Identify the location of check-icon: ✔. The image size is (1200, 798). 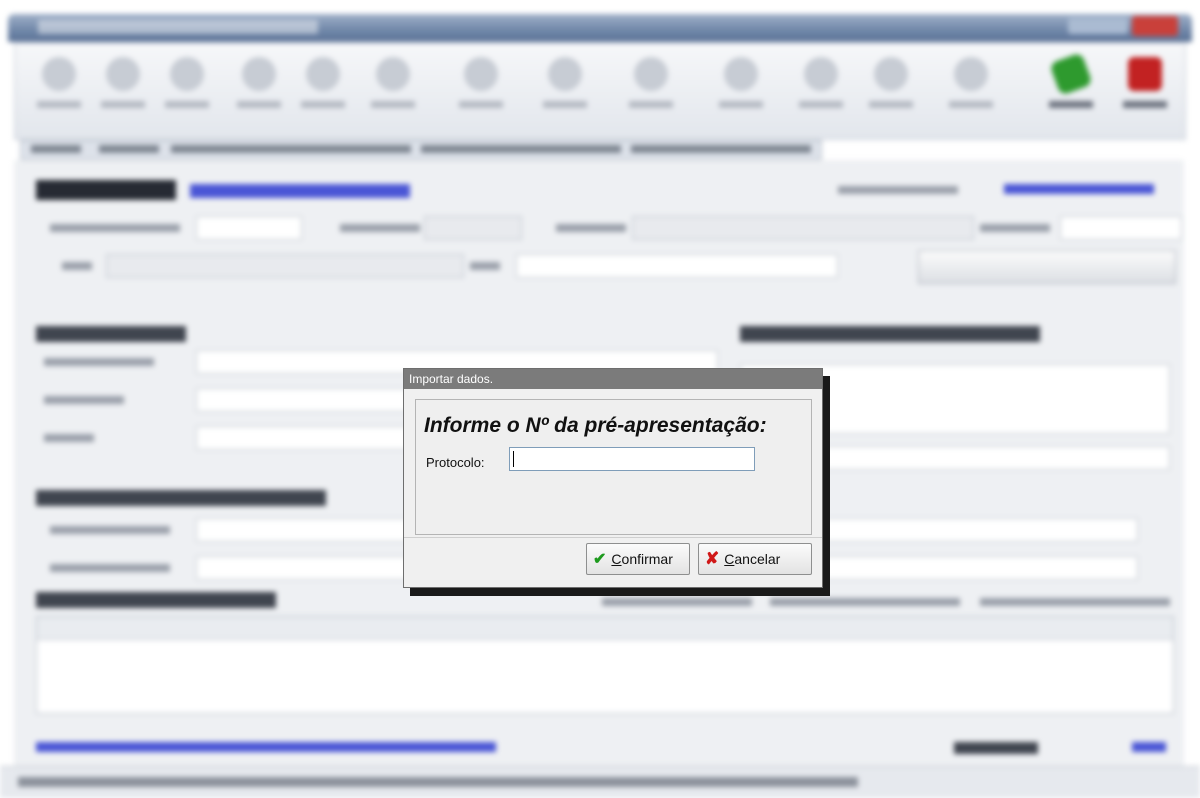
(600, 559).